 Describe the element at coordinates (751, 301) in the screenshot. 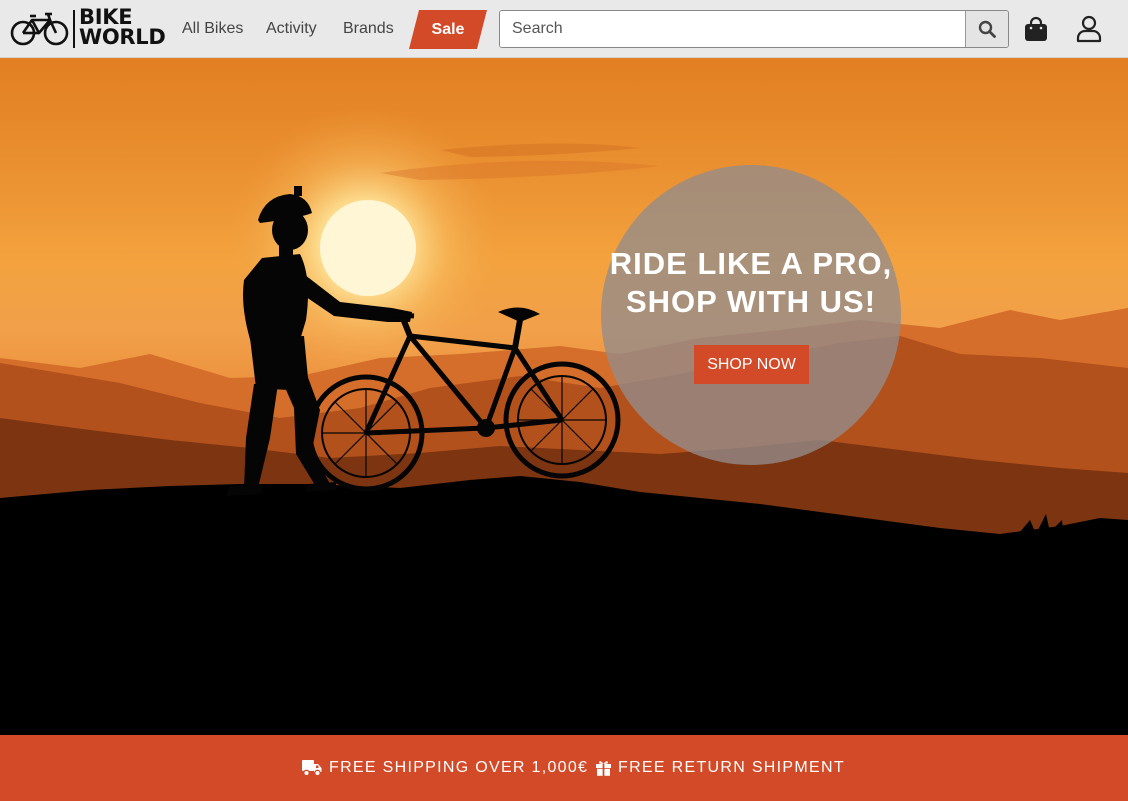

I see `hero-headline-line2: SHOP WITH US!` at that location.